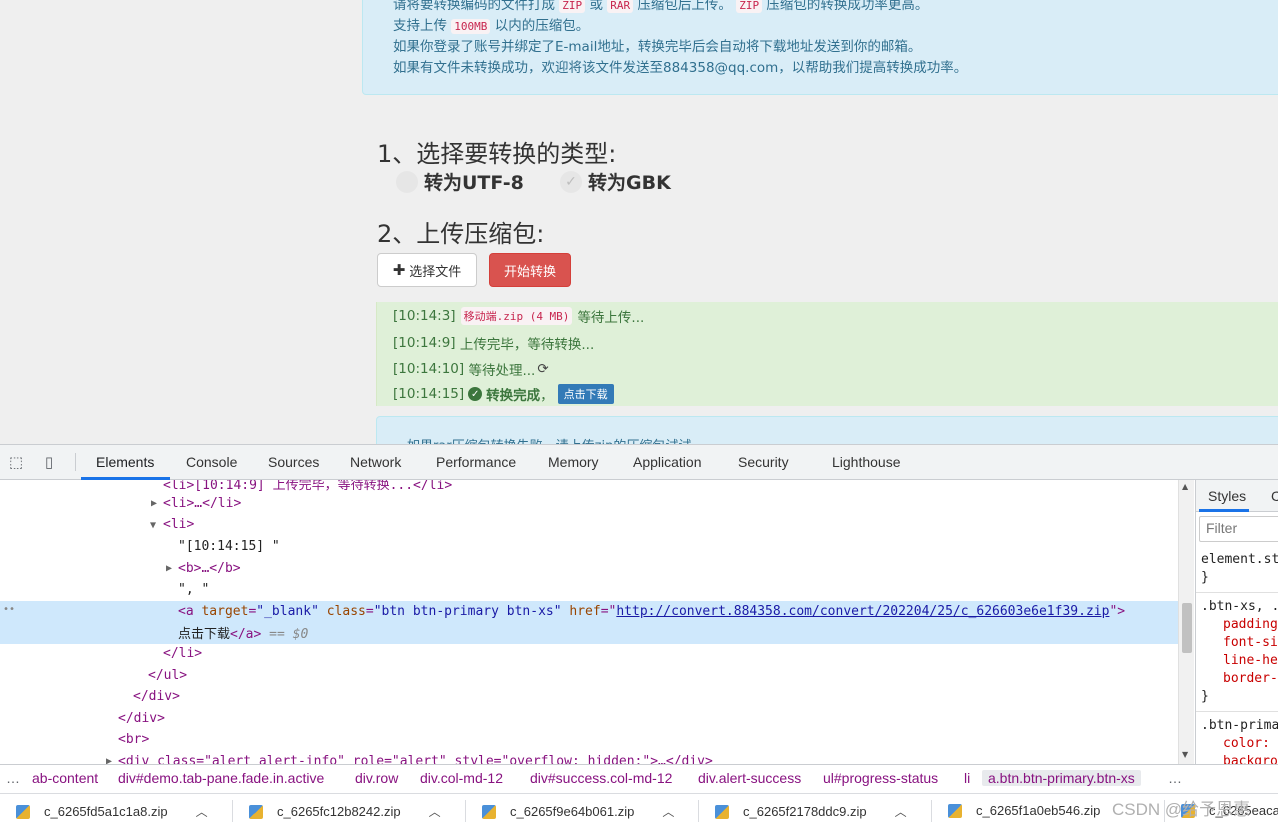 Image resolution: width=1278 pixels, height=823 pixels. I want to click on dom-node: </ul>, so click(167, 675).